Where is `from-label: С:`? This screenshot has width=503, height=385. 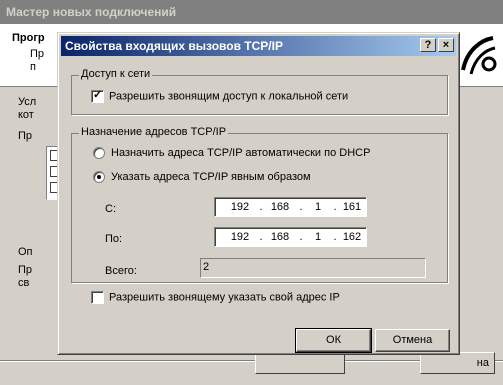 from-label: С: is located at coordinates (110, 209).